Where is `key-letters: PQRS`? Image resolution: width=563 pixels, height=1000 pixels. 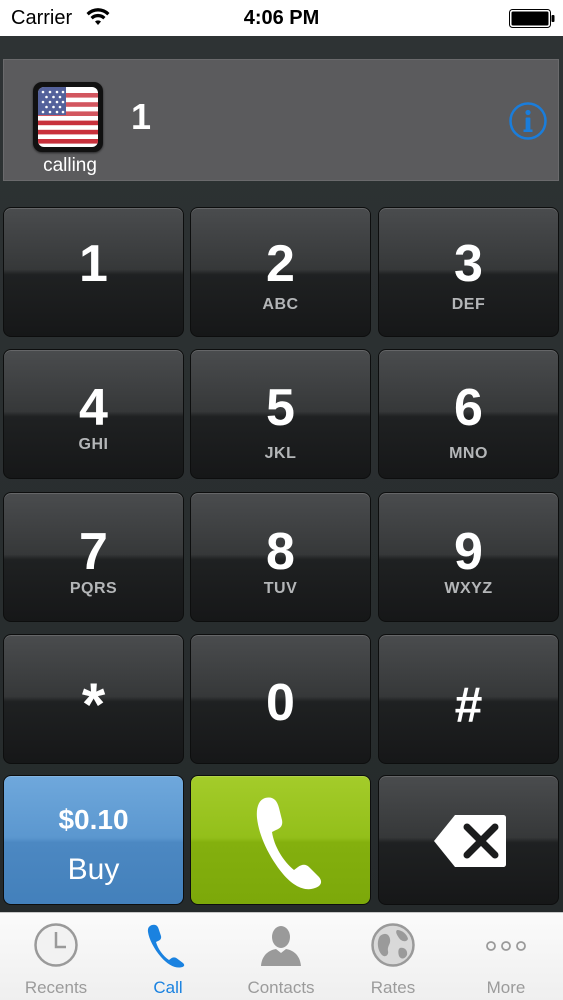
key-letters: PQRS is located at coordinates (93, 588).